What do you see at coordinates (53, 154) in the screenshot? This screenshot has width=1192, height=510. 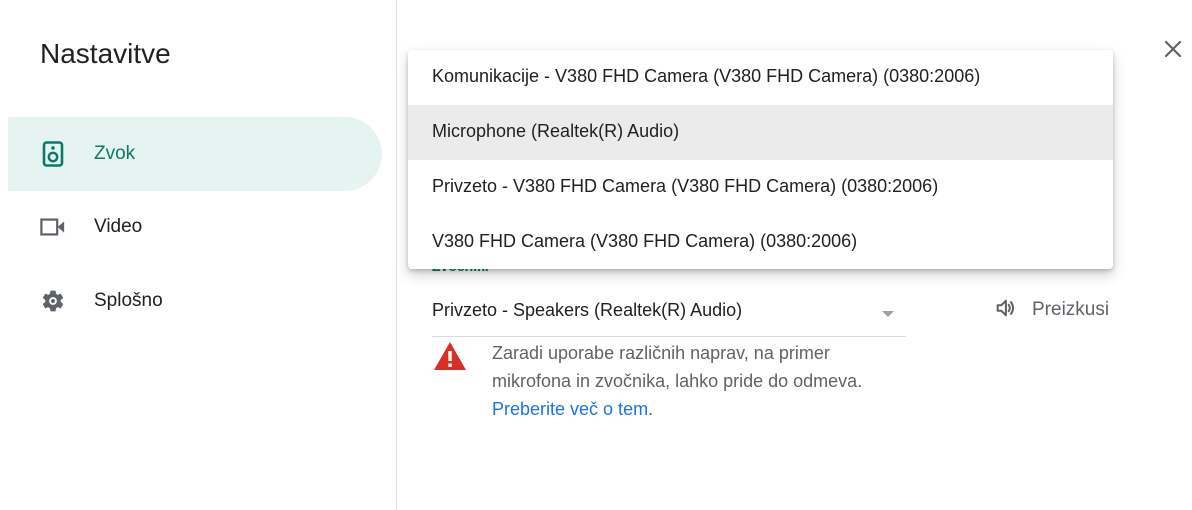 I see `speaker-icon` at bounding box center [53, 154].